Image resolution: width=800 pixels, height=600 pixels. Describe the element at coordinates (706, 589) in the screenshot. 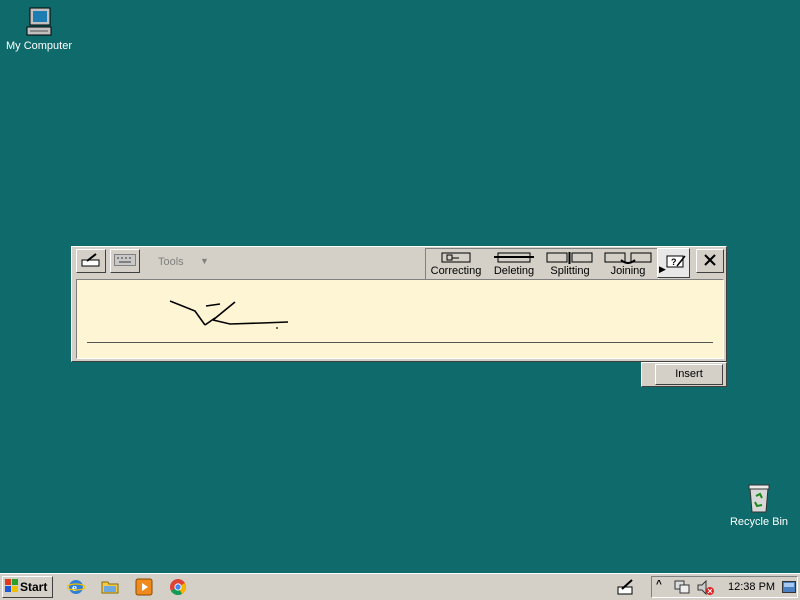

I see `volume-muted-icon` at that location.